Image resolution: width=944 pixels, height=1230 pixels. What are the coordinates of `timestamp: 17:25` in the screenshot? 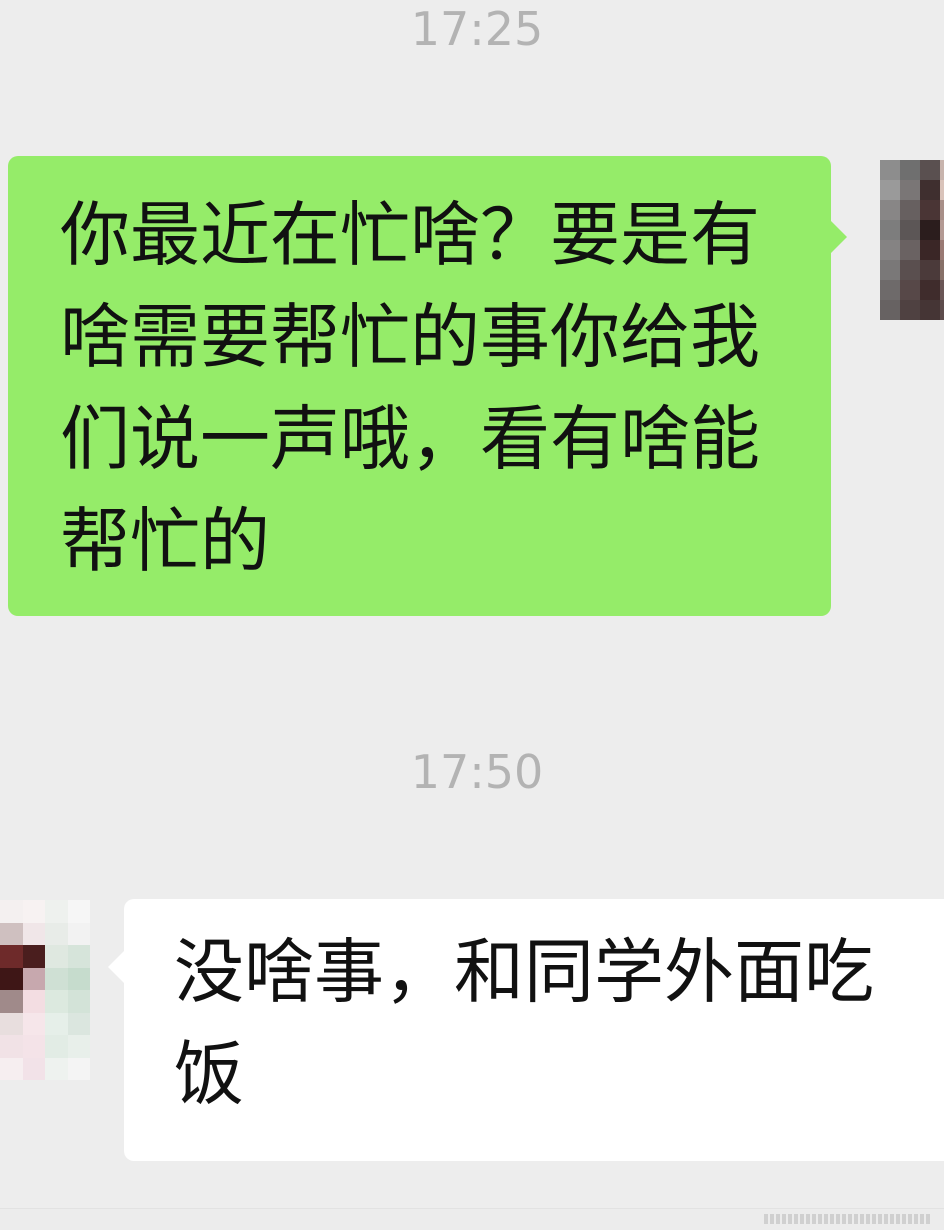 It's located at (477, 29).